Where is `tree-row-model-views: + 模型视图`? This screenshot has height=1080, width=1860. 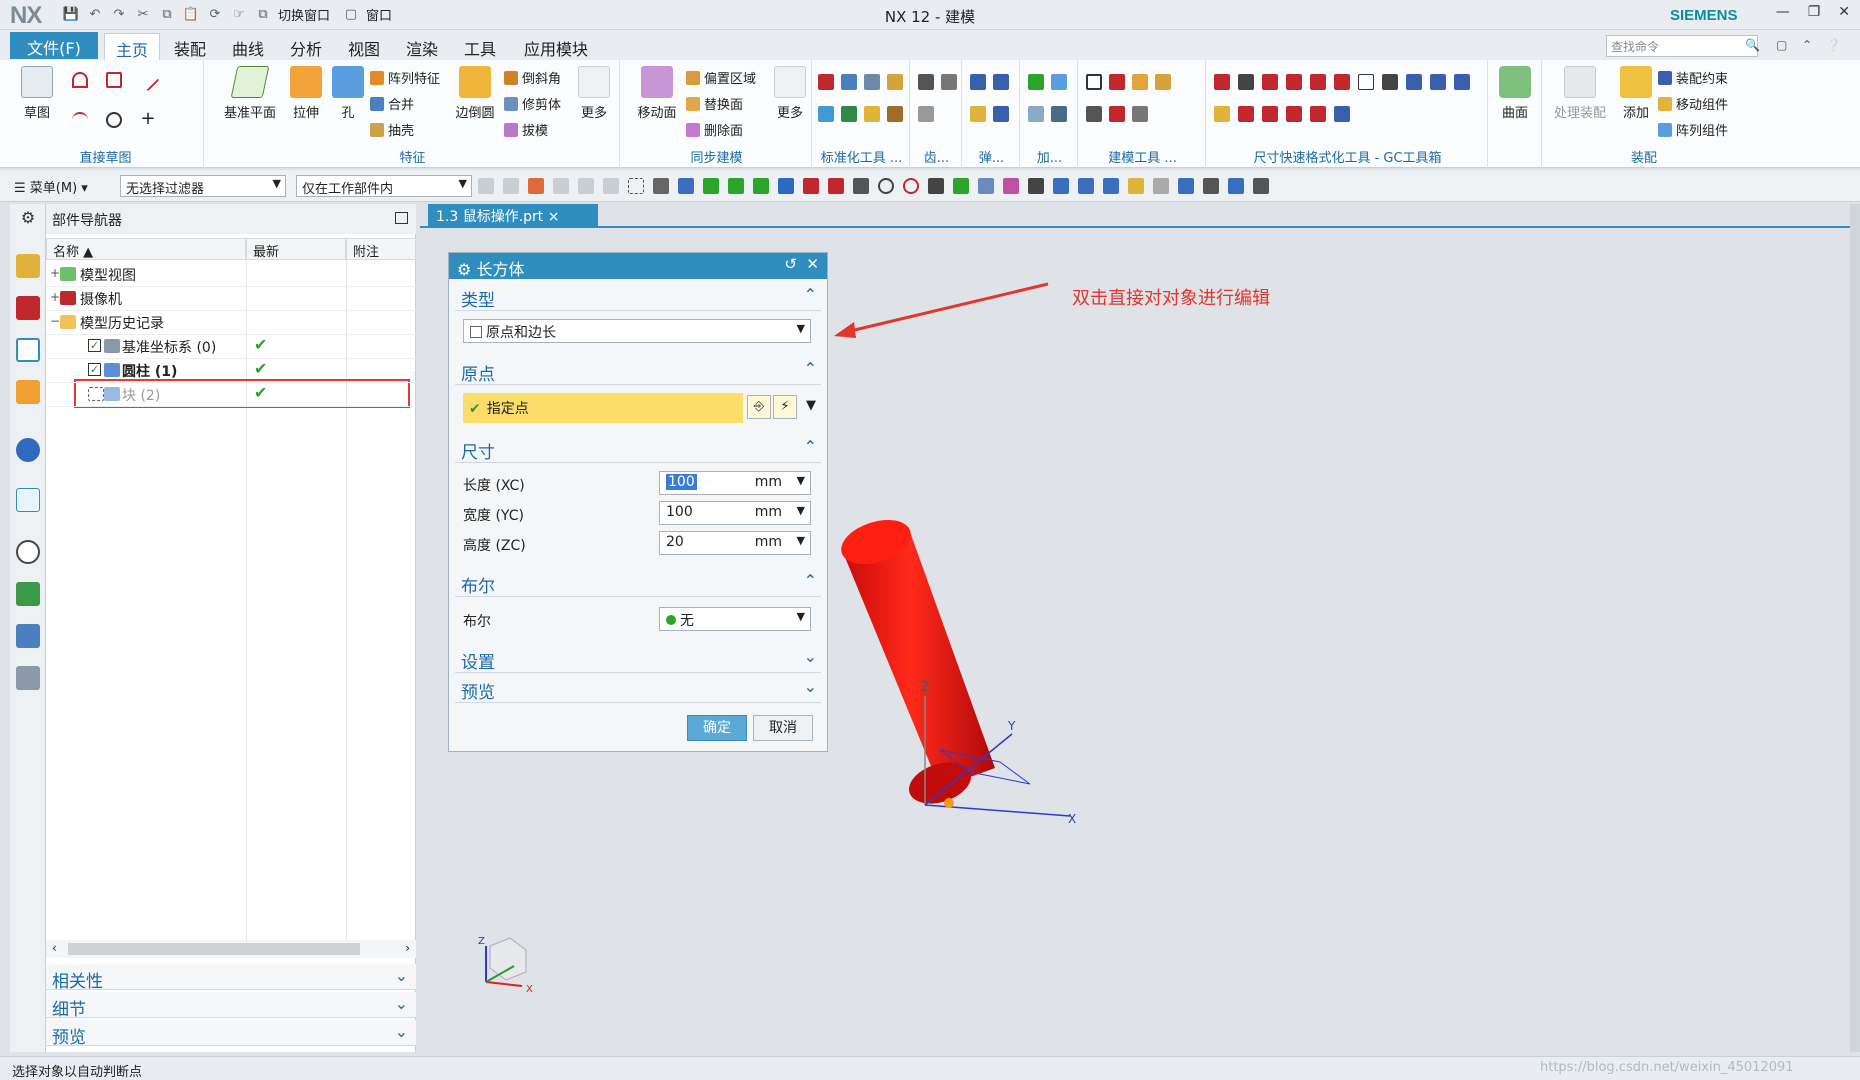 tree-row-model-views: + 模型视图 is located at coordinates (231, 274).